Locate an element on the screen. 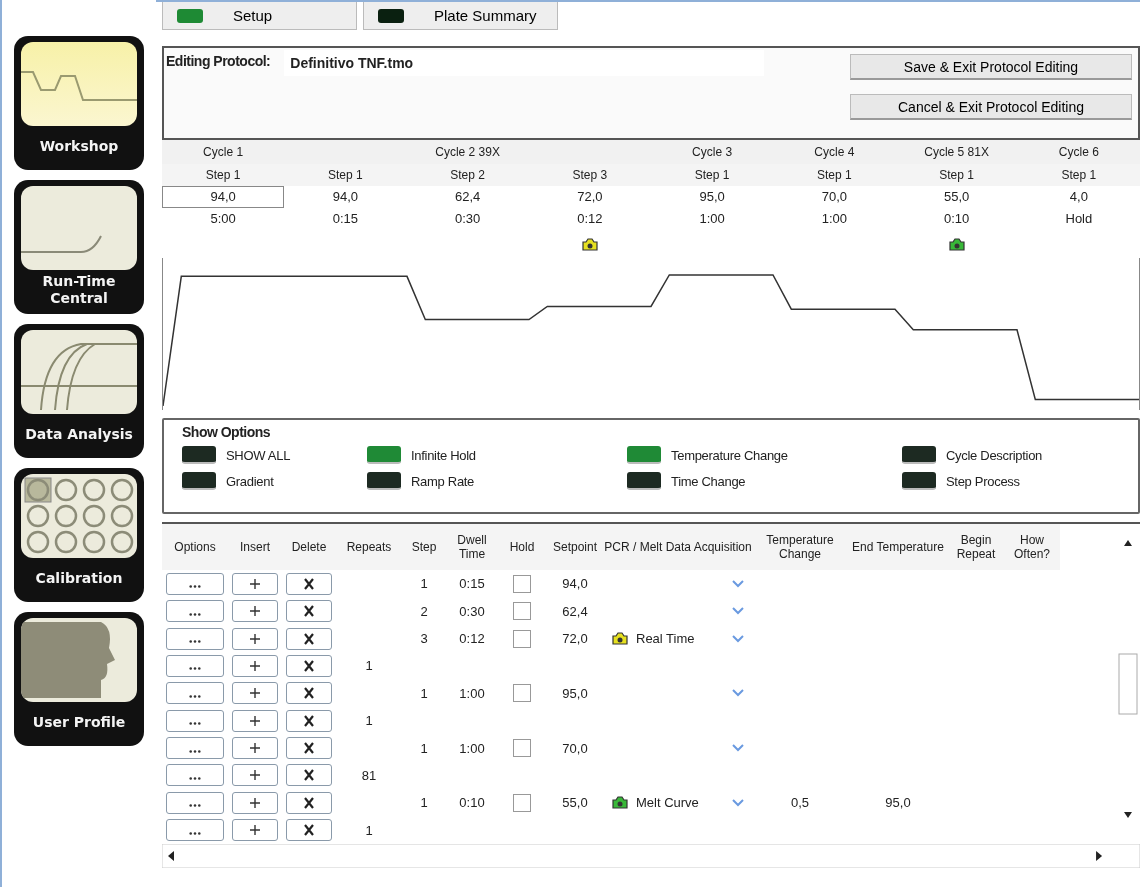  time-value: 0:12 is located at coordinates (590, 219).